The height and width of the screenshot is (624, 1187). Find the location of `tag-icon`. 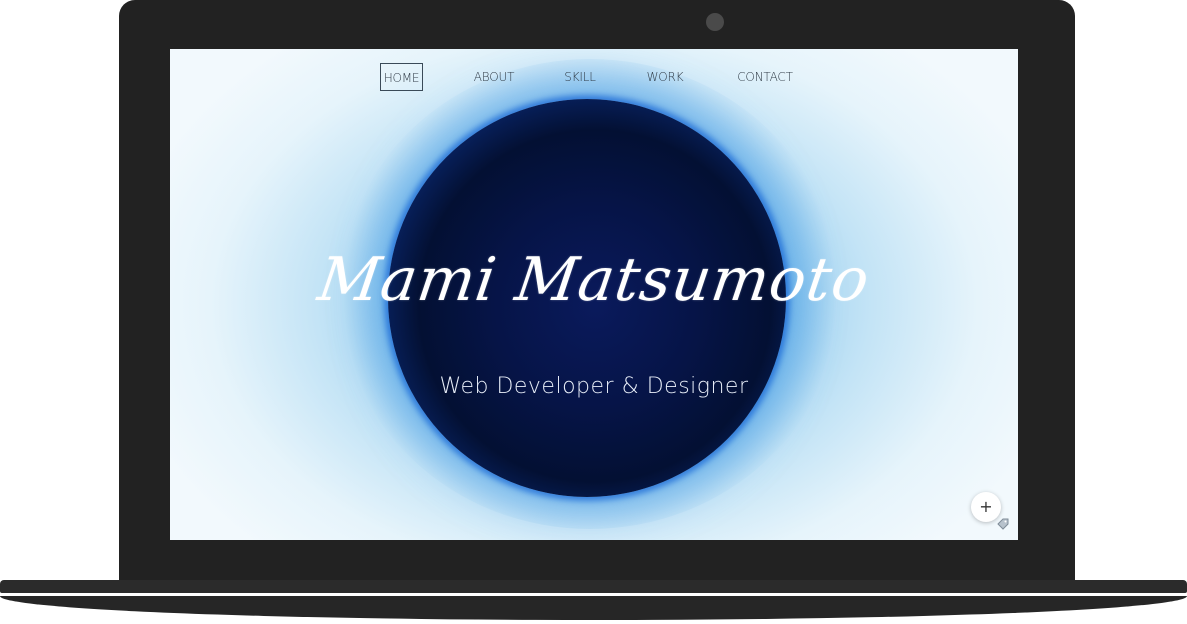

tag-icon is located at coordinates (1003, 524).